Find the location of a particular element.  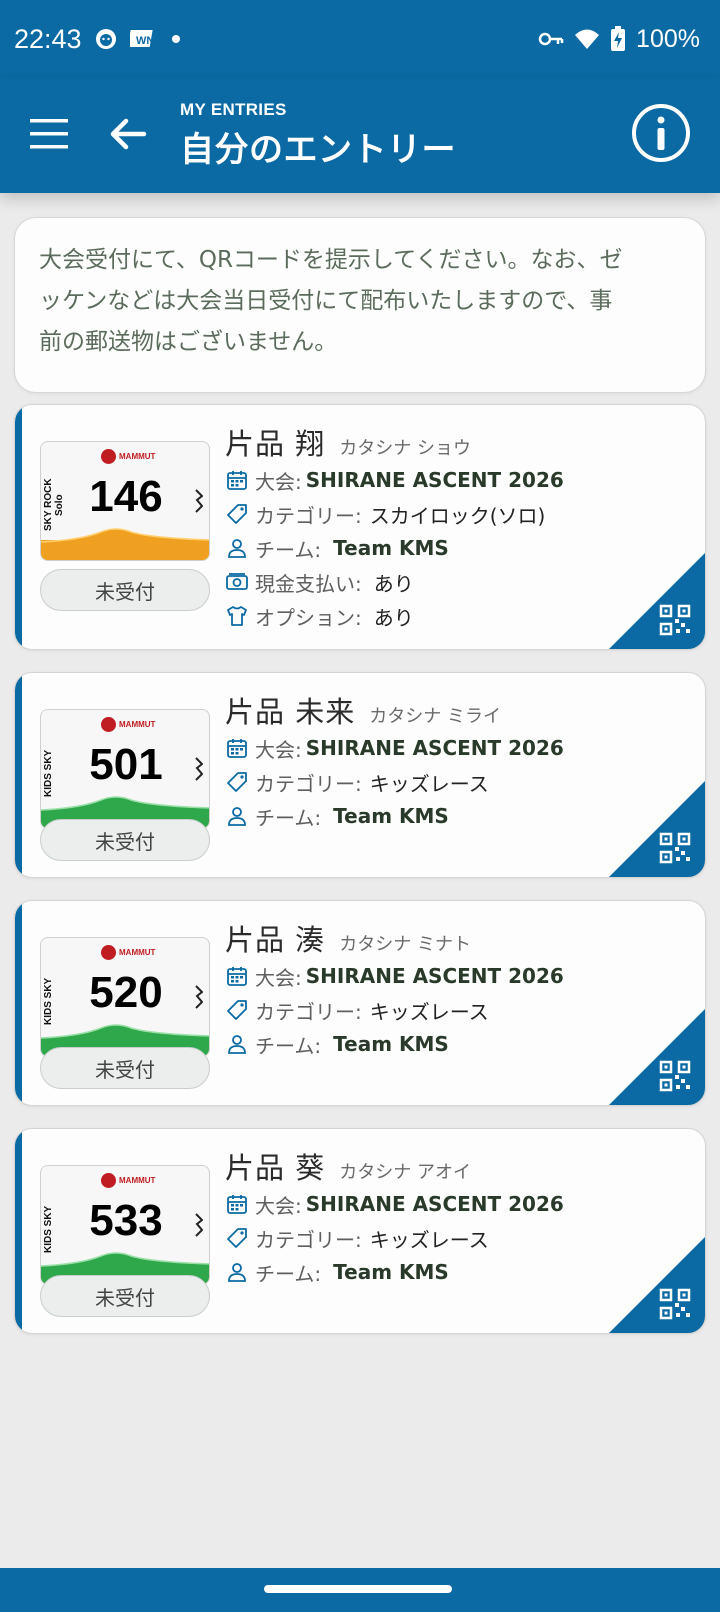

system-nav-bar is located at coordinates (360, 1590).